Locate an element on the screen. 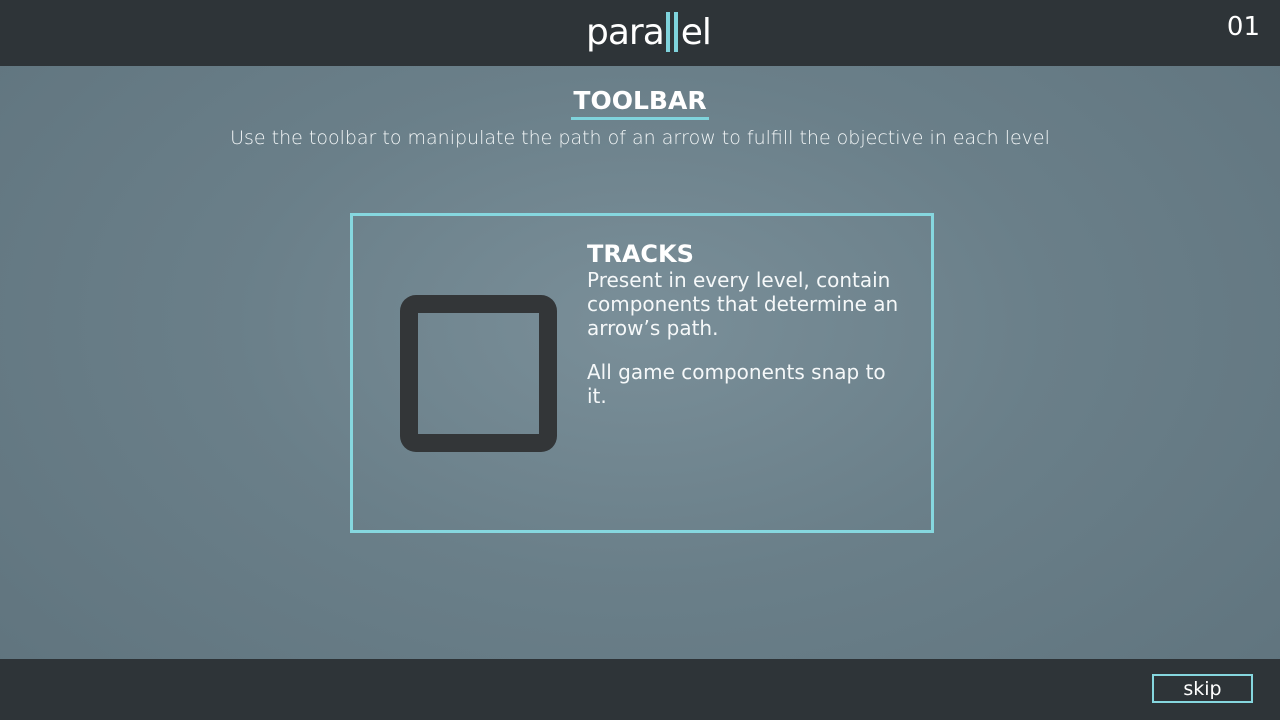  bottom-bar: skip is located at coordinates (640, 689).